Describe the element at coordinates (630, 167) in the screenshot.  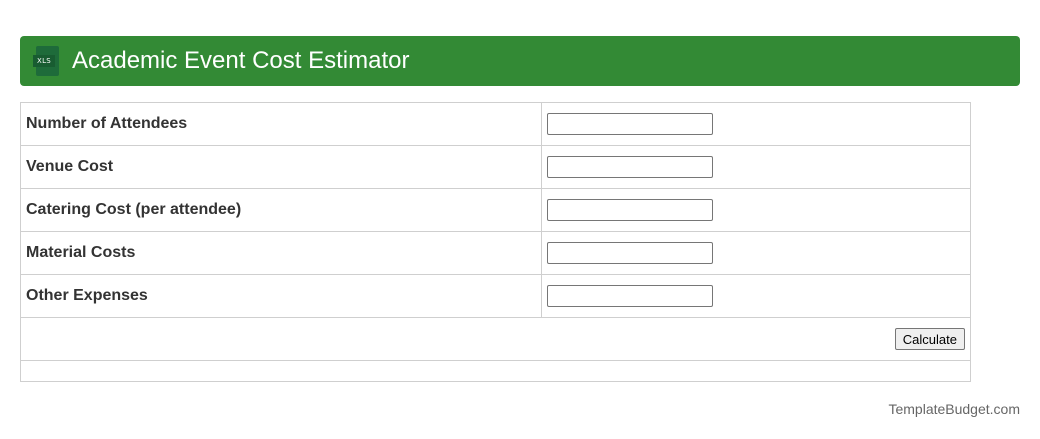
I see `venue-cost-input` at that location.